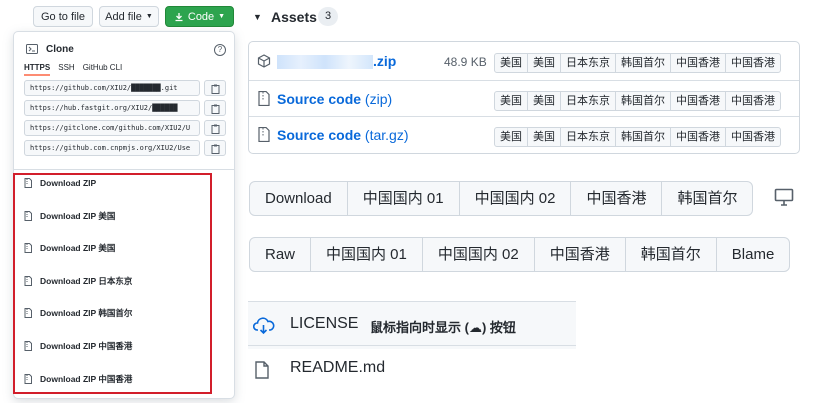 The height and width of the screenshot is (403, 814). I want to click on assets-title: Assets, so click(294, 17).